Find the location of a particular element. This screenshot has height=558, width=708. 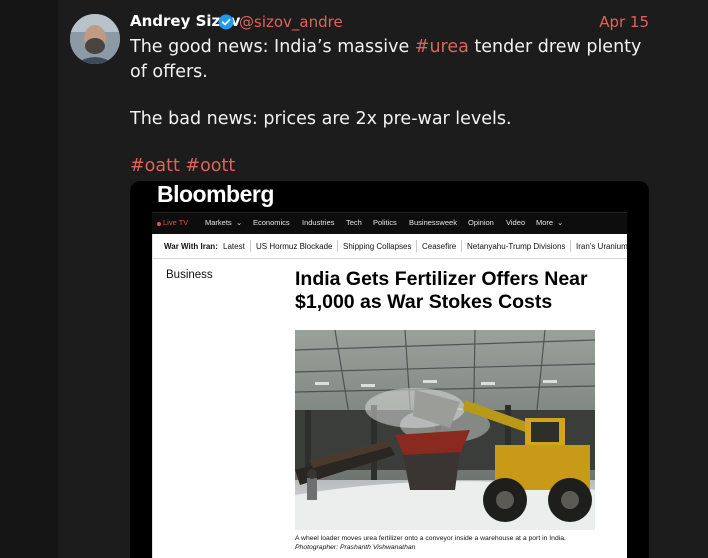

nav-video: Video is located at coordinates (516, 222).